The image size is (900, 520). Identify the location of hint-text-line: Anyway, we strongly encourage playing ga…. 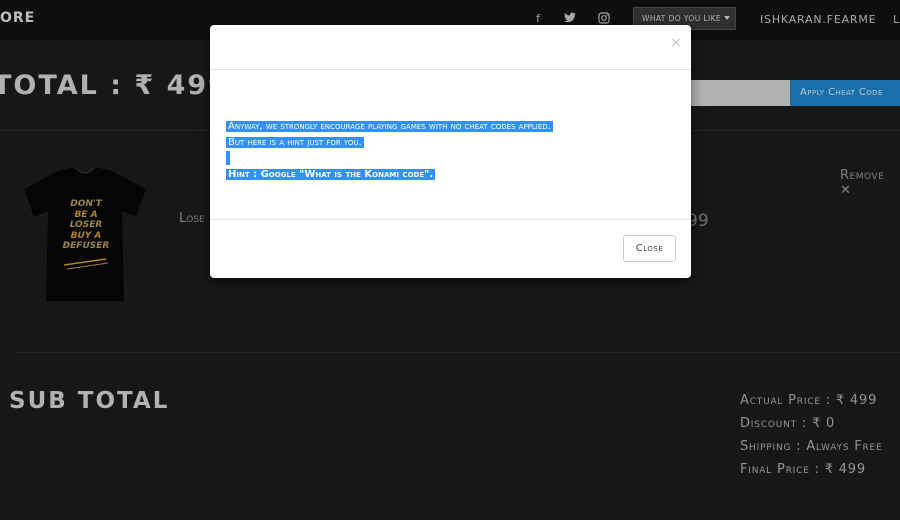
(389, 126).